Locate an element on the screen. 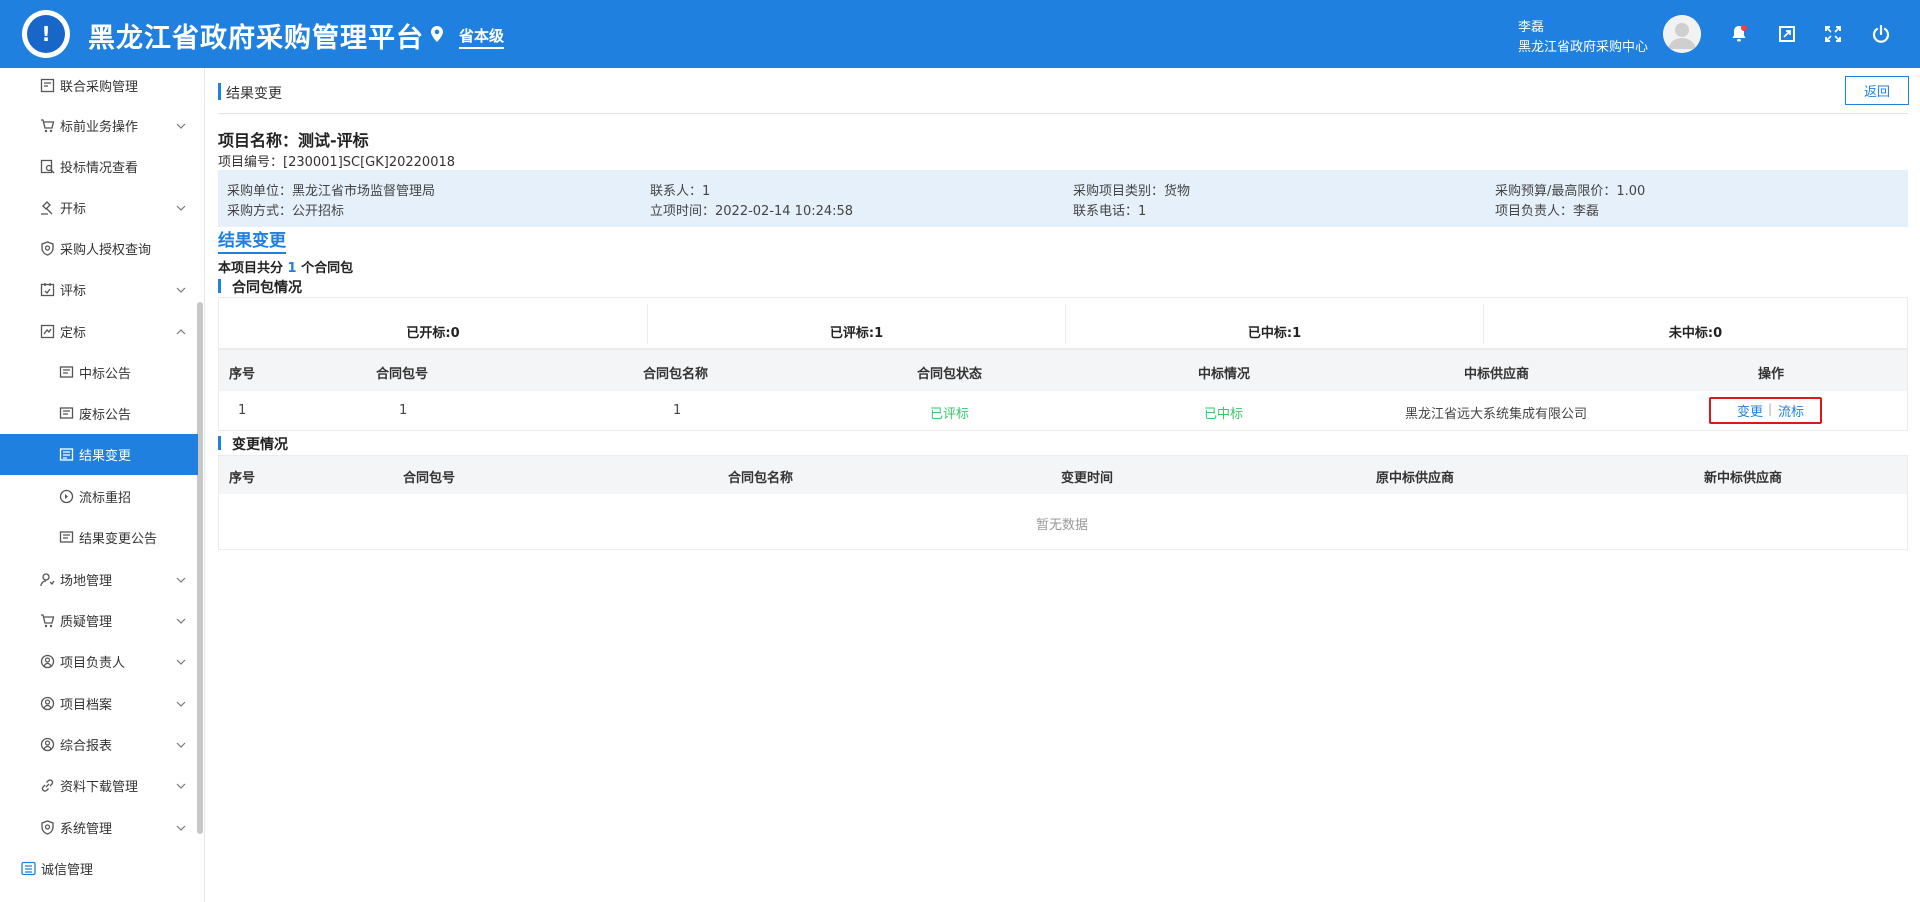 This screenshot has height=902, width=1920. project-code: 项目编号：[230001]SC[GK]20220018 is located at coordinates (337, 162).